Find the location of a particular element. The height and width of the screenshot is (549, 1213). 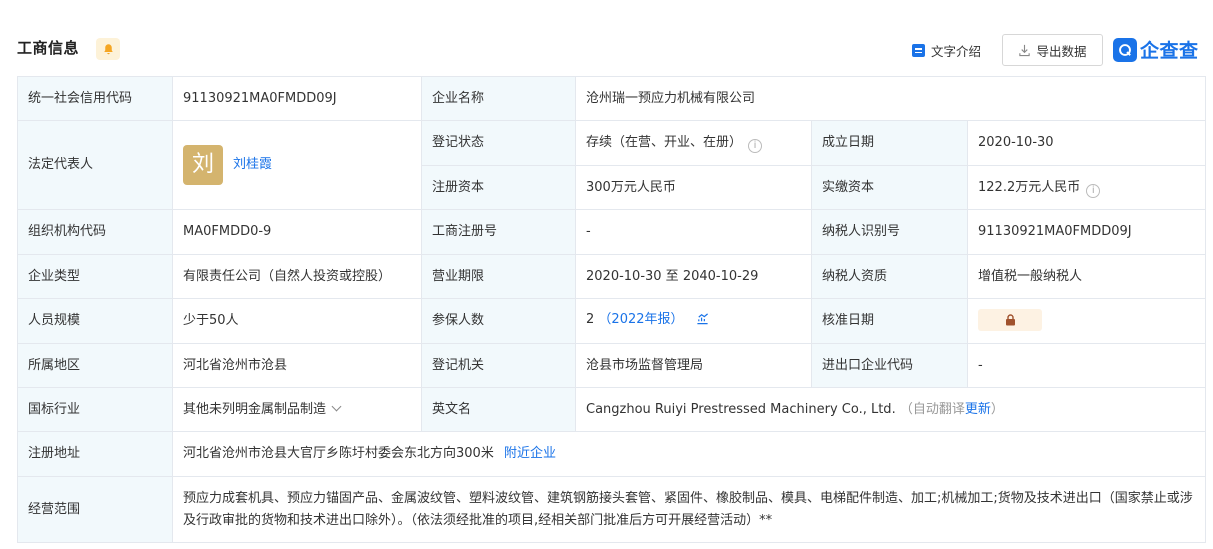

reg-authority-value: 沧县市场监督管理局 is located at coordinates (693, 365).